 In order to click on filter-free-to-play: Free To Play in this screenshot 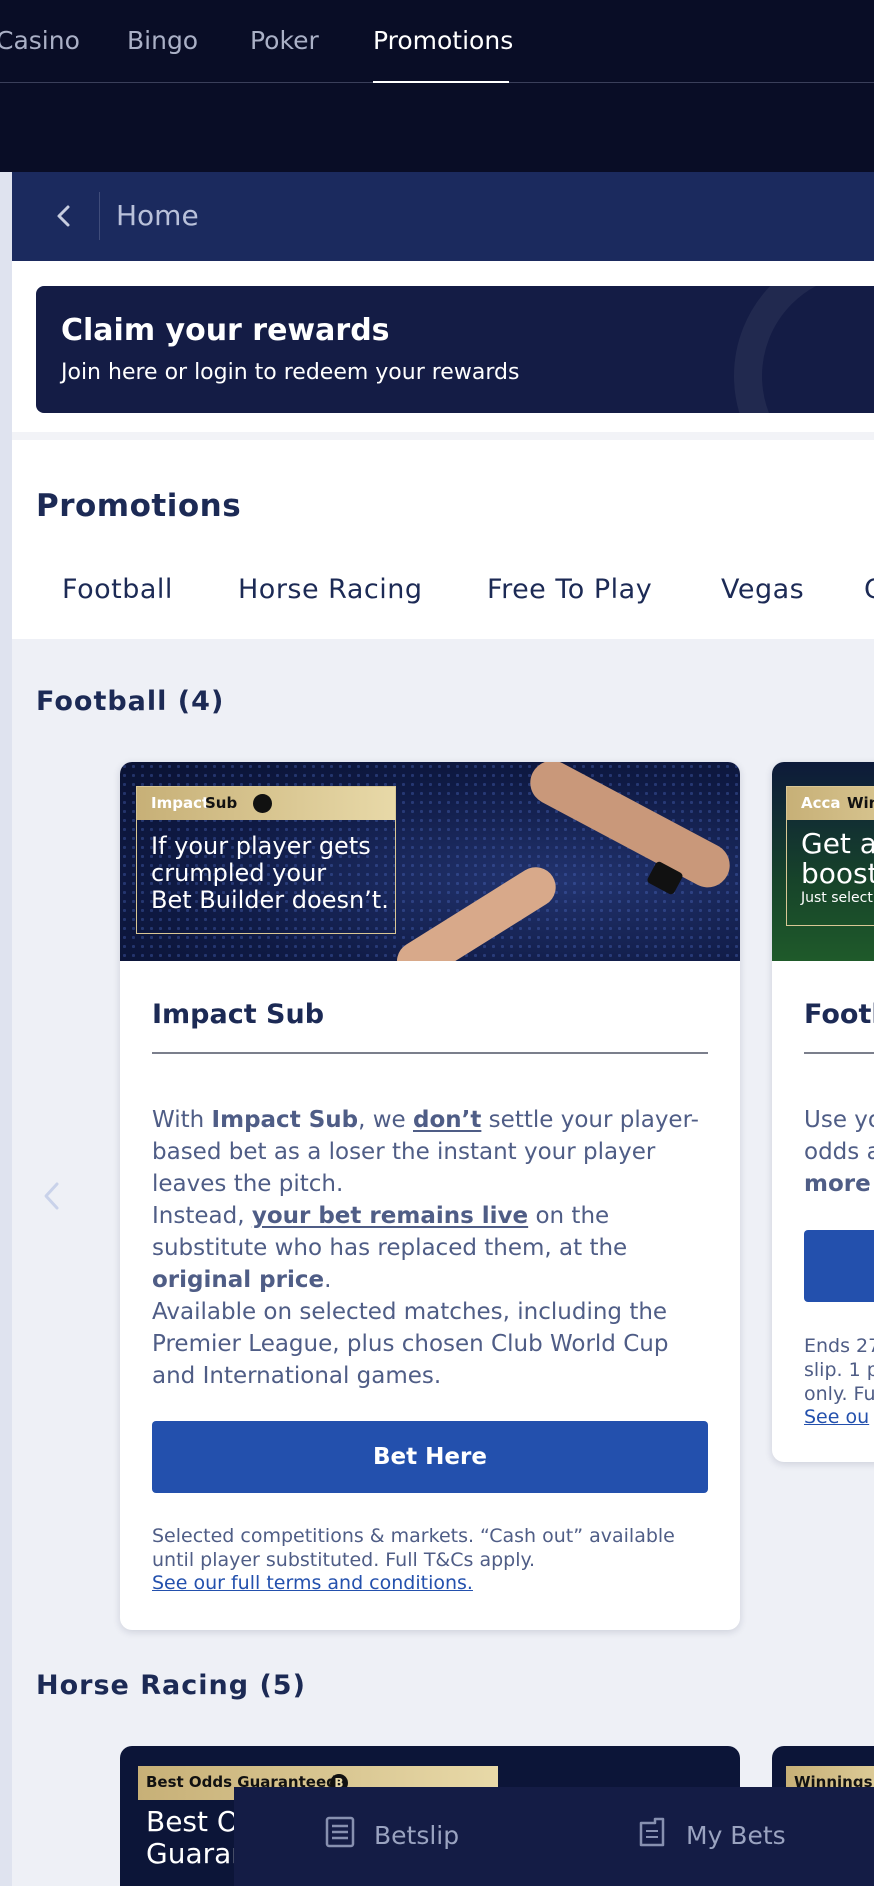, I will do `click(569, 589)`.